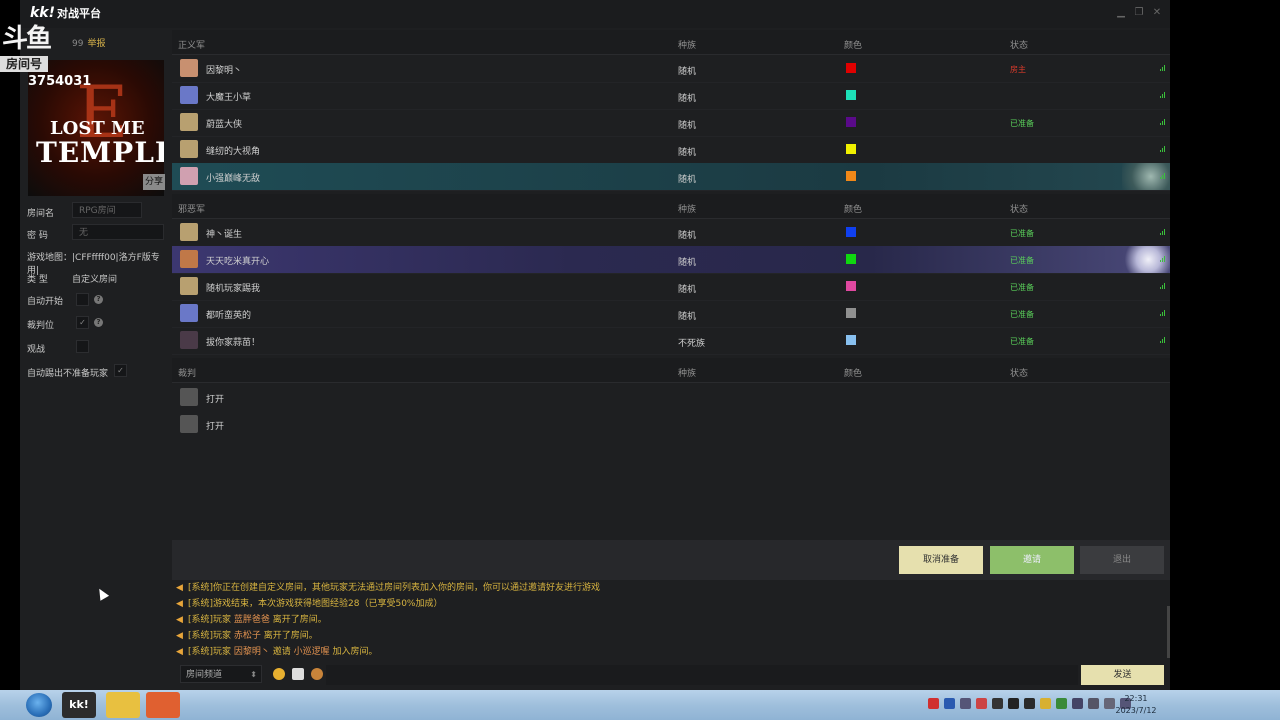  What do you see at coordinates (671, 123) in the screenshot?
I see `player-row: 蔚蓝大侠 随机 已准备` at bounding box center [671, 123].